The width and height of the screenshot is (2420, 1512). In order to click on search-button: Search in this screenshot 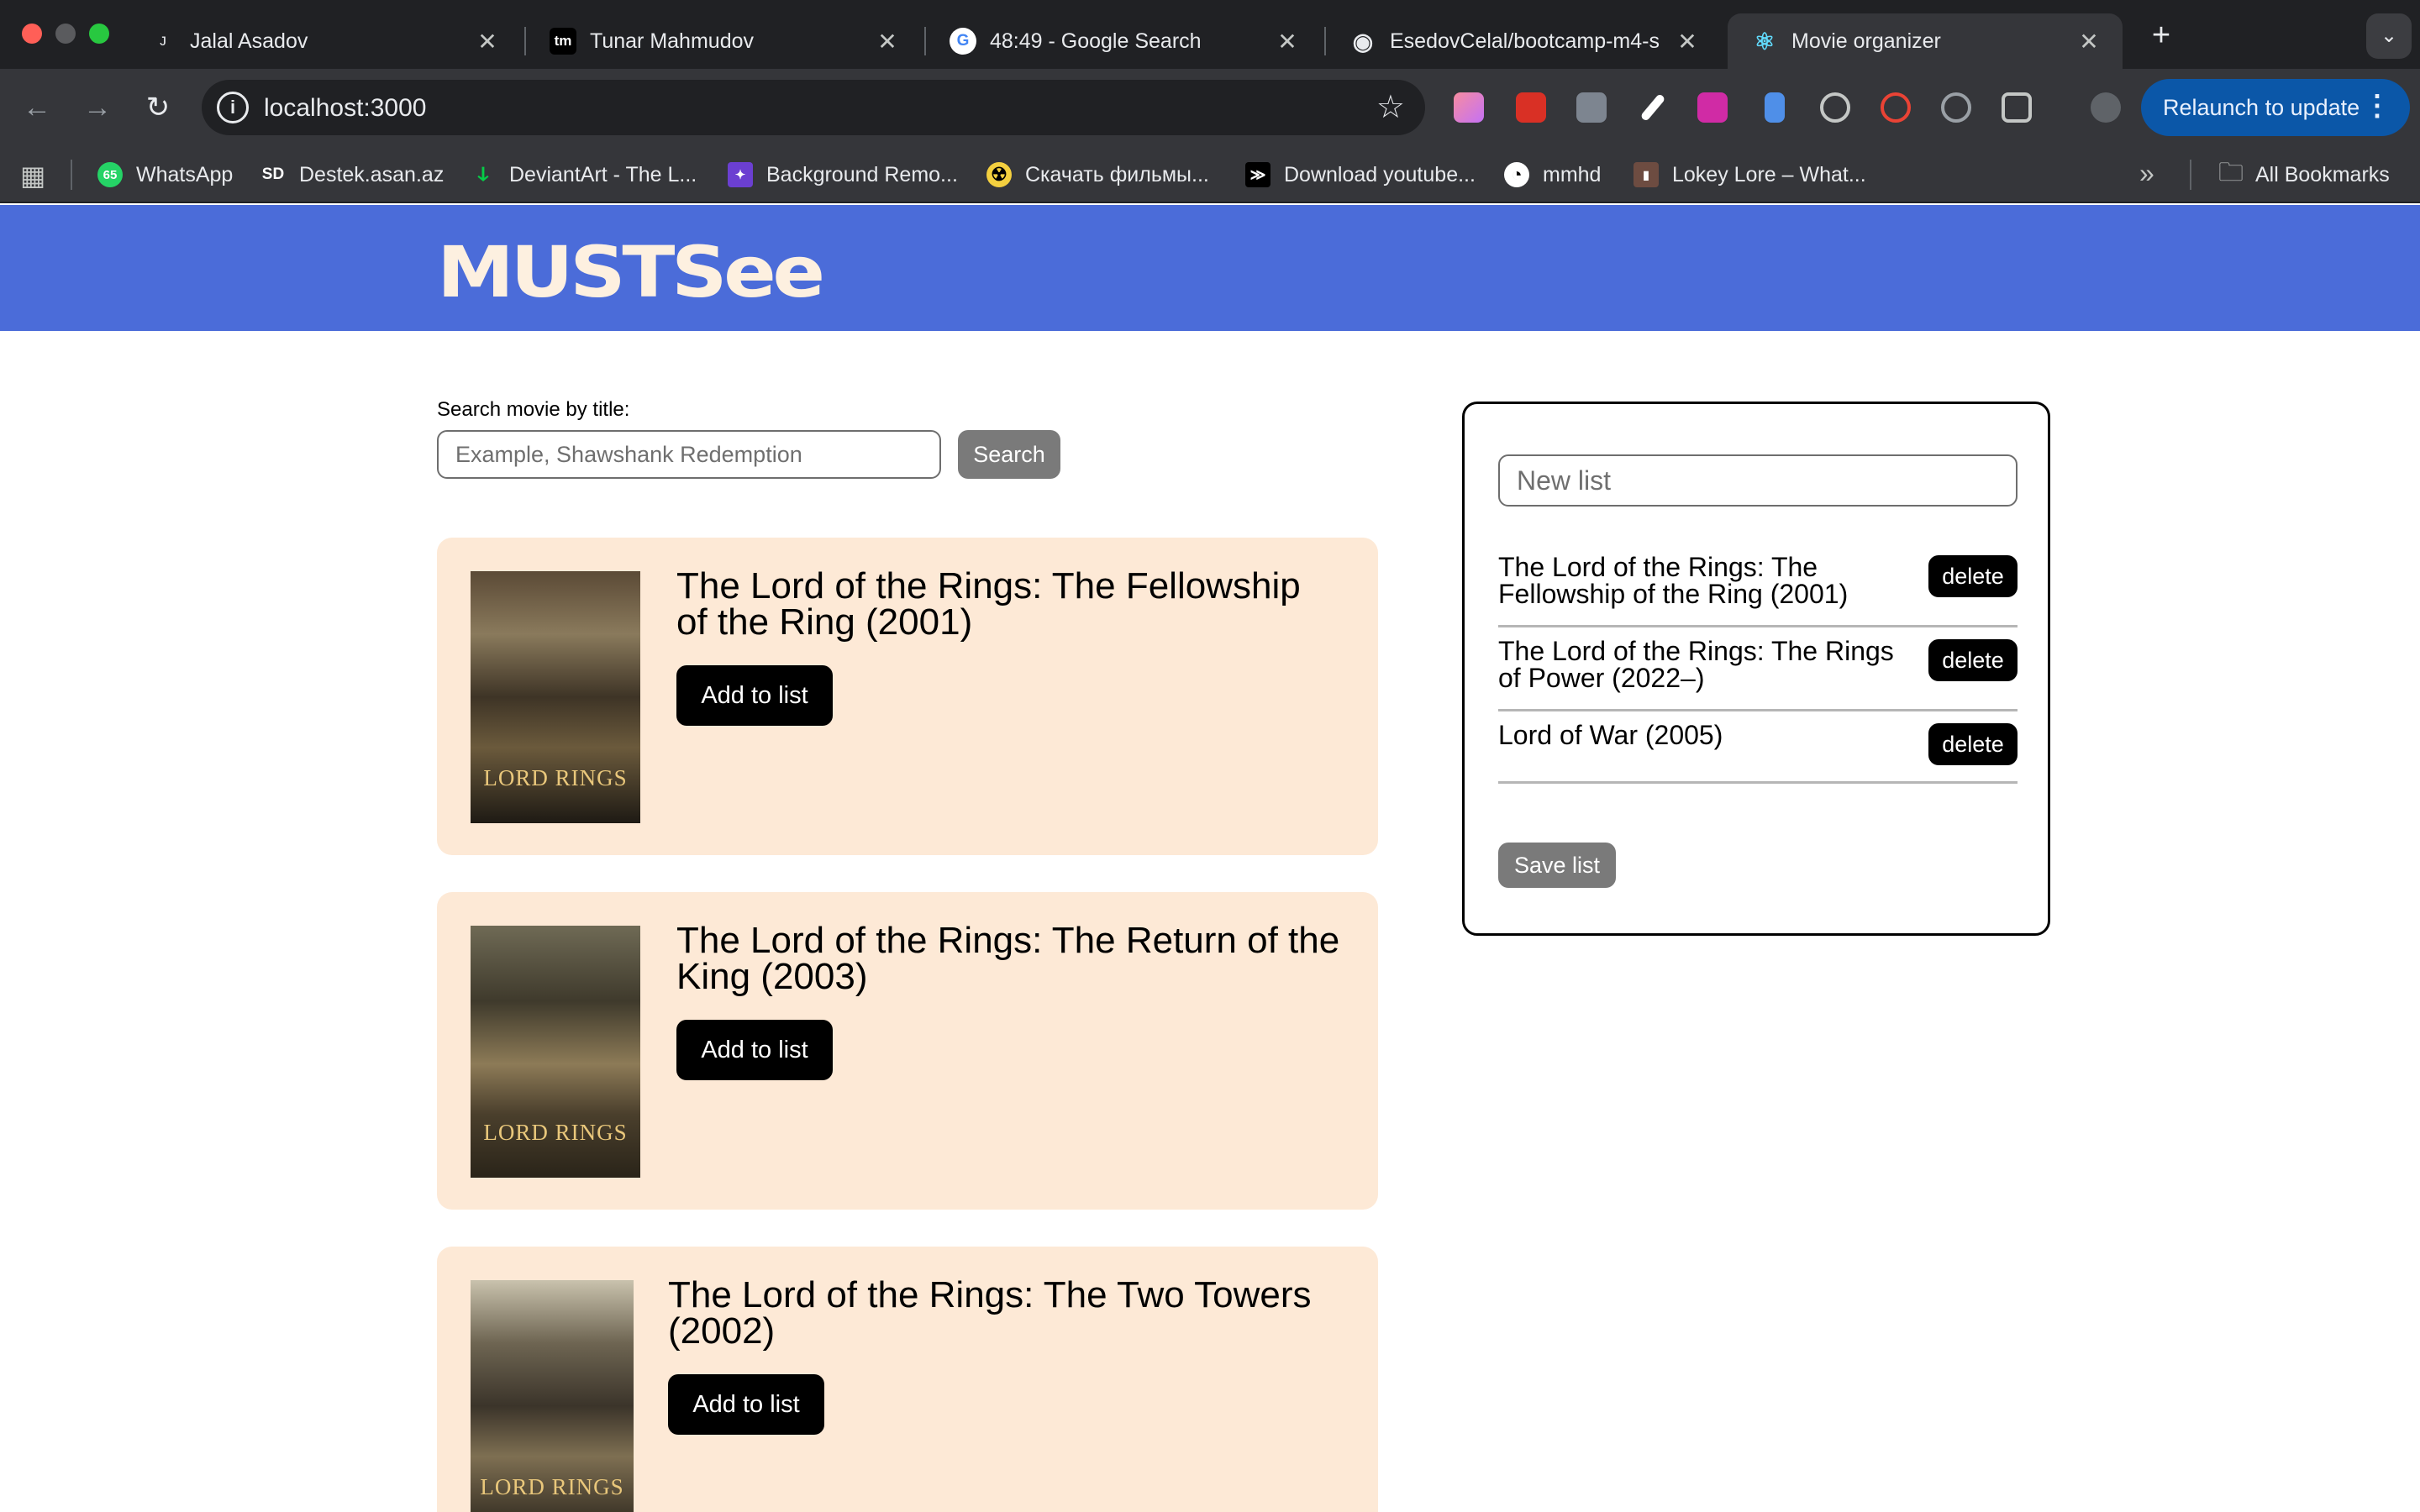, I will do `click(1009, 454)`.